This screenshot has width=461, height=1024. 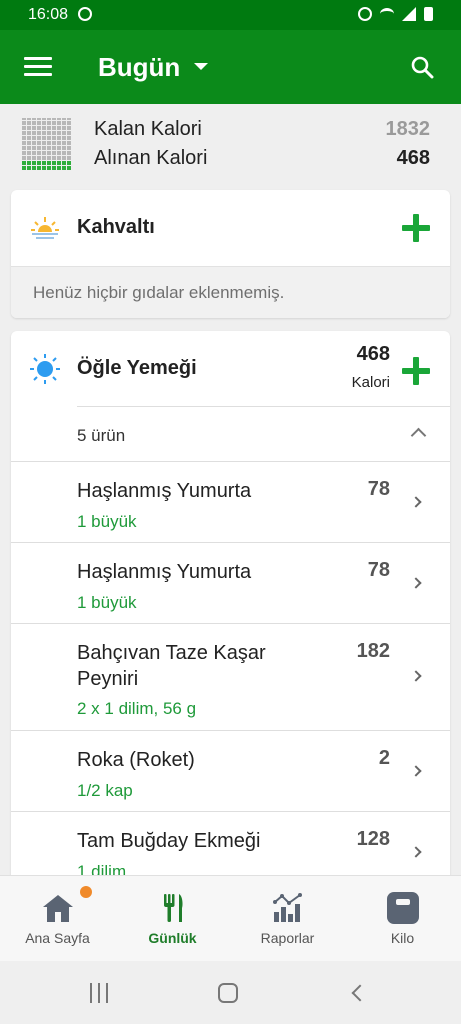 What do you see at coordinates (263, 434) in the screenshot?
I see `lunch-item-count-row: 5 ürün` at bounding box center [263, 434].